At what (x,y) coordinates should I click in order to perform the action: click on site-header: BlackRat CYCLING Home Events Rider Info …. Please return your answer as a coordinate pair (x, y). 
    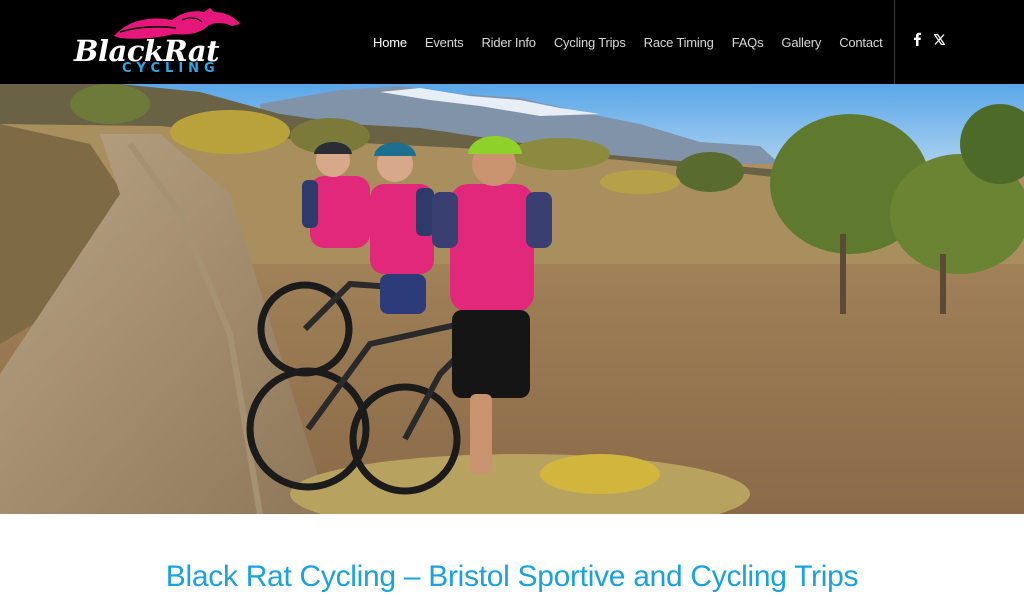
    Looking at the image, I should click on (512, 42).